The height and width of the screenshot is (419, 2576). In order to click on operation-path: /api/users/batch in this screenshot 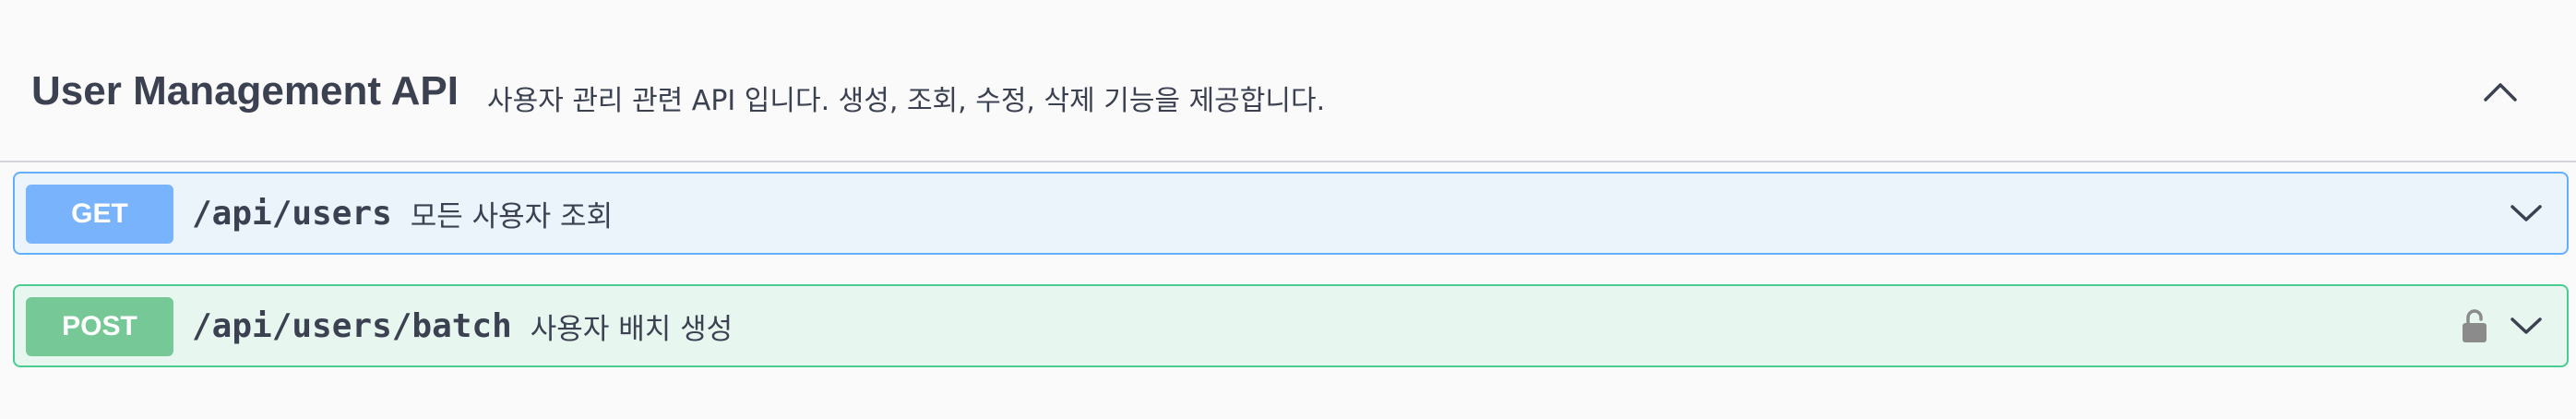, I will do `click(352, 325)`.